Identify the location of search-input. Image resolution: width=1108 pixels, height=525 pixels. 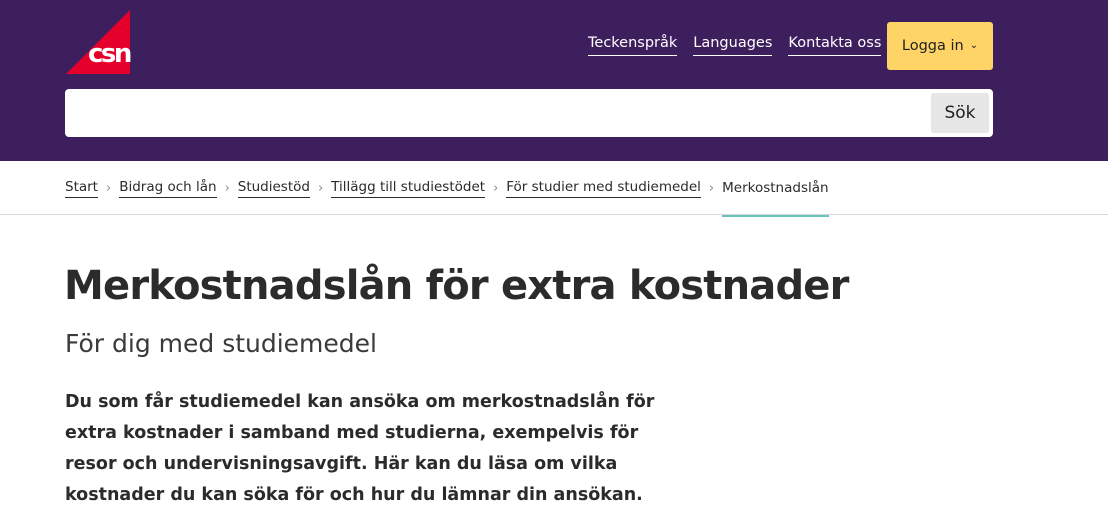
(495, 113).